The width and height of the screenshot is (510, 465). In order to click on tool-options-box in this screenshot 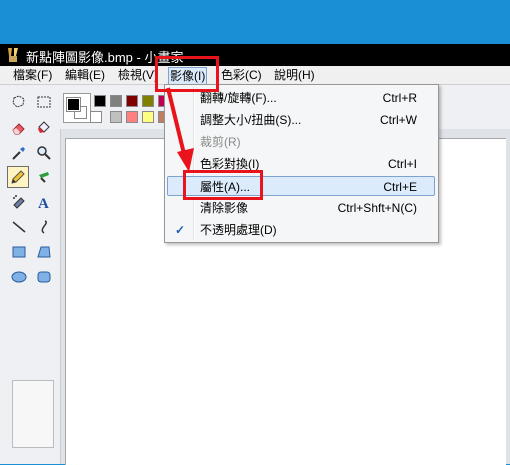, I will do `click(33, 414)`.